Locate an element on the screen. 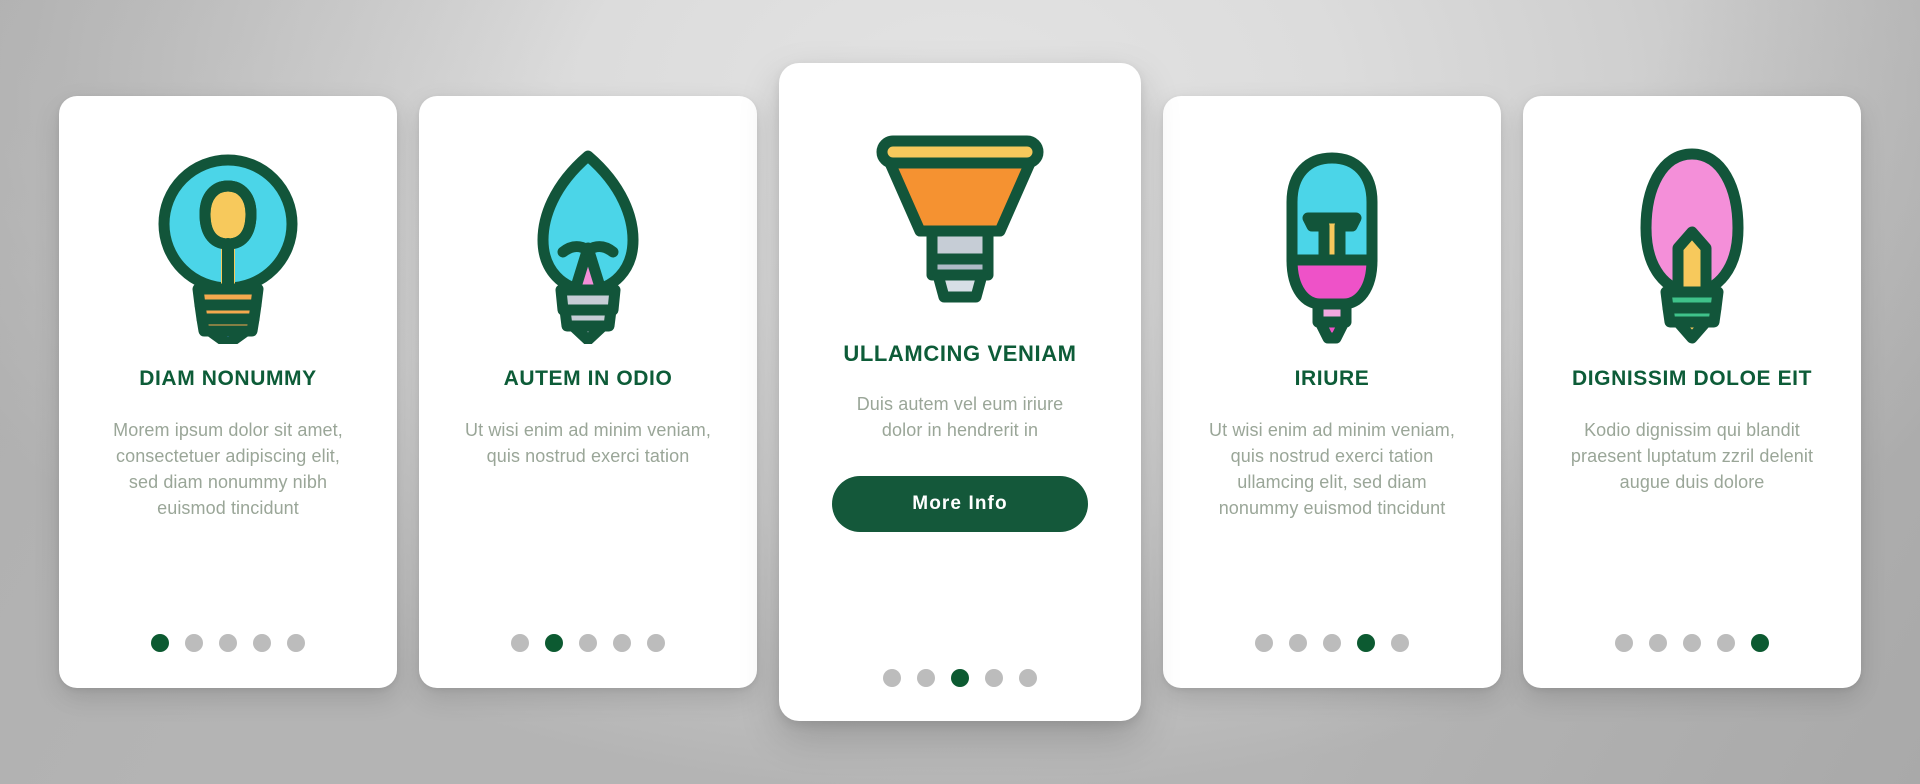  round-lightbulb-icon is located at coordinates (228, 246).